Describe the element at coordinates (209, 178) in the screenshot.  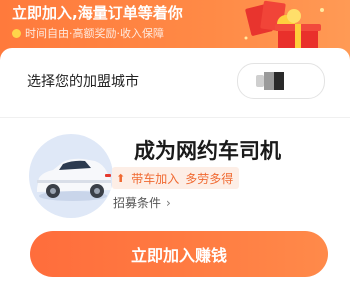
I see `perk-text-2: 多劳多得` at that location.